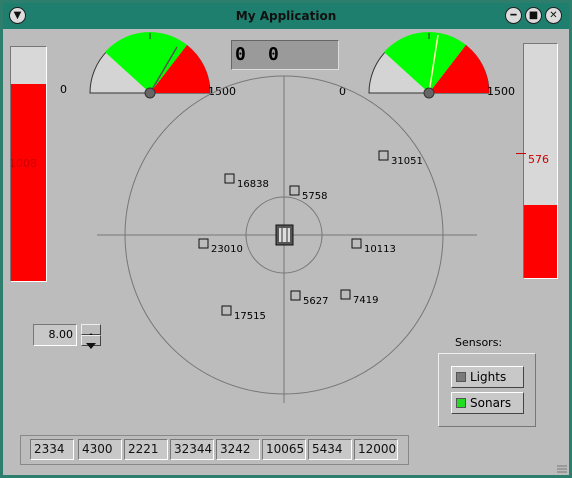 This screenshot has height=478, width=572. Describe the element at coordinates (238, 449) in the screenshot. I see `readout-field: 3242` at that location.